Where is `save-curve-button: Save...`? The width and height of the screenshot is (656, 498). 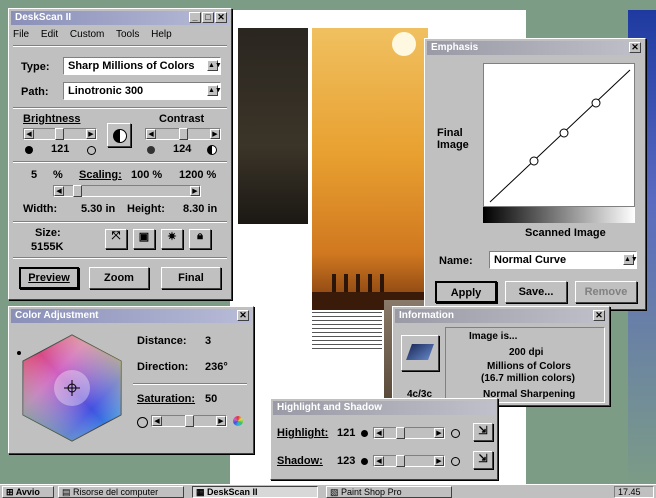 save-curve-button: Save... is located at coordinates (536, 292).